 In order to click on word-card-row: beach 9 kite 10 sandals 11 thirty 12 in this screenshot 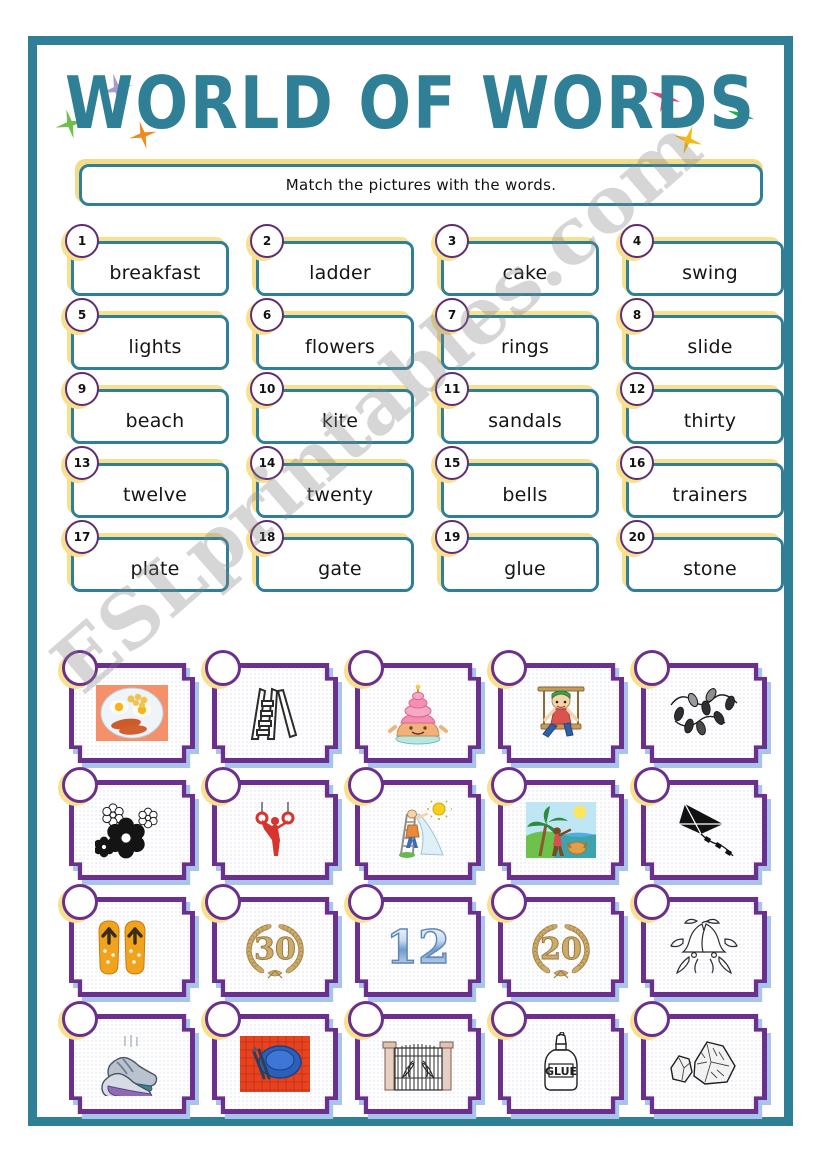, I will do `click(422, 413)`.